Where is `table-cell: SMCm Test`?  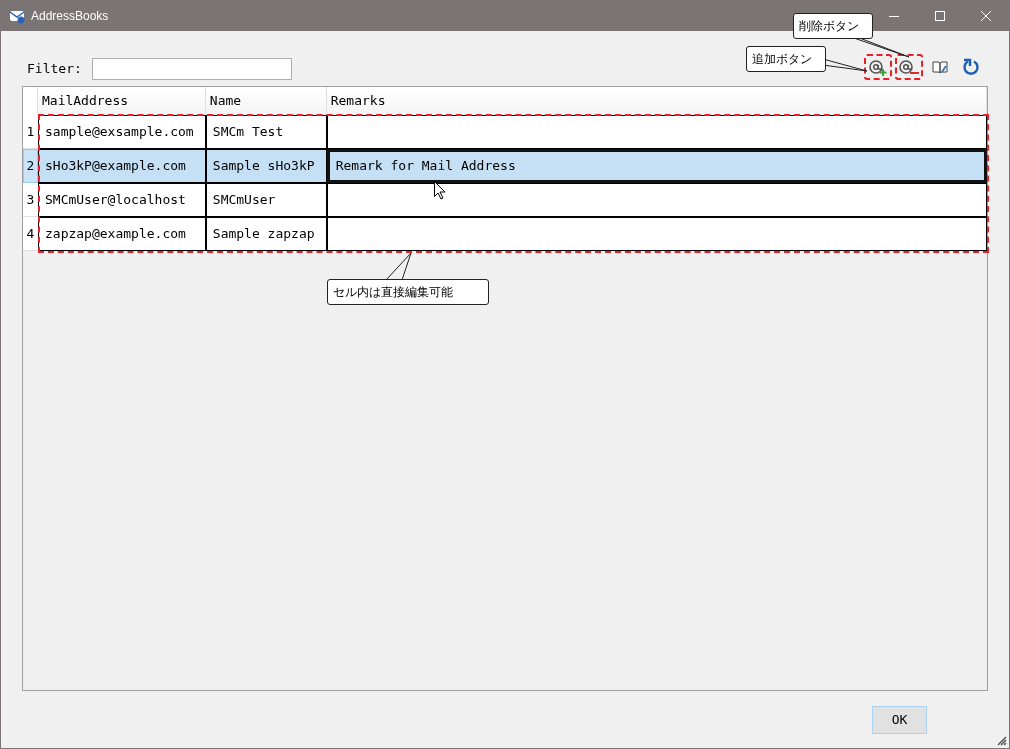
table-cell: SMCm Test is located at coordinates (266, 132).